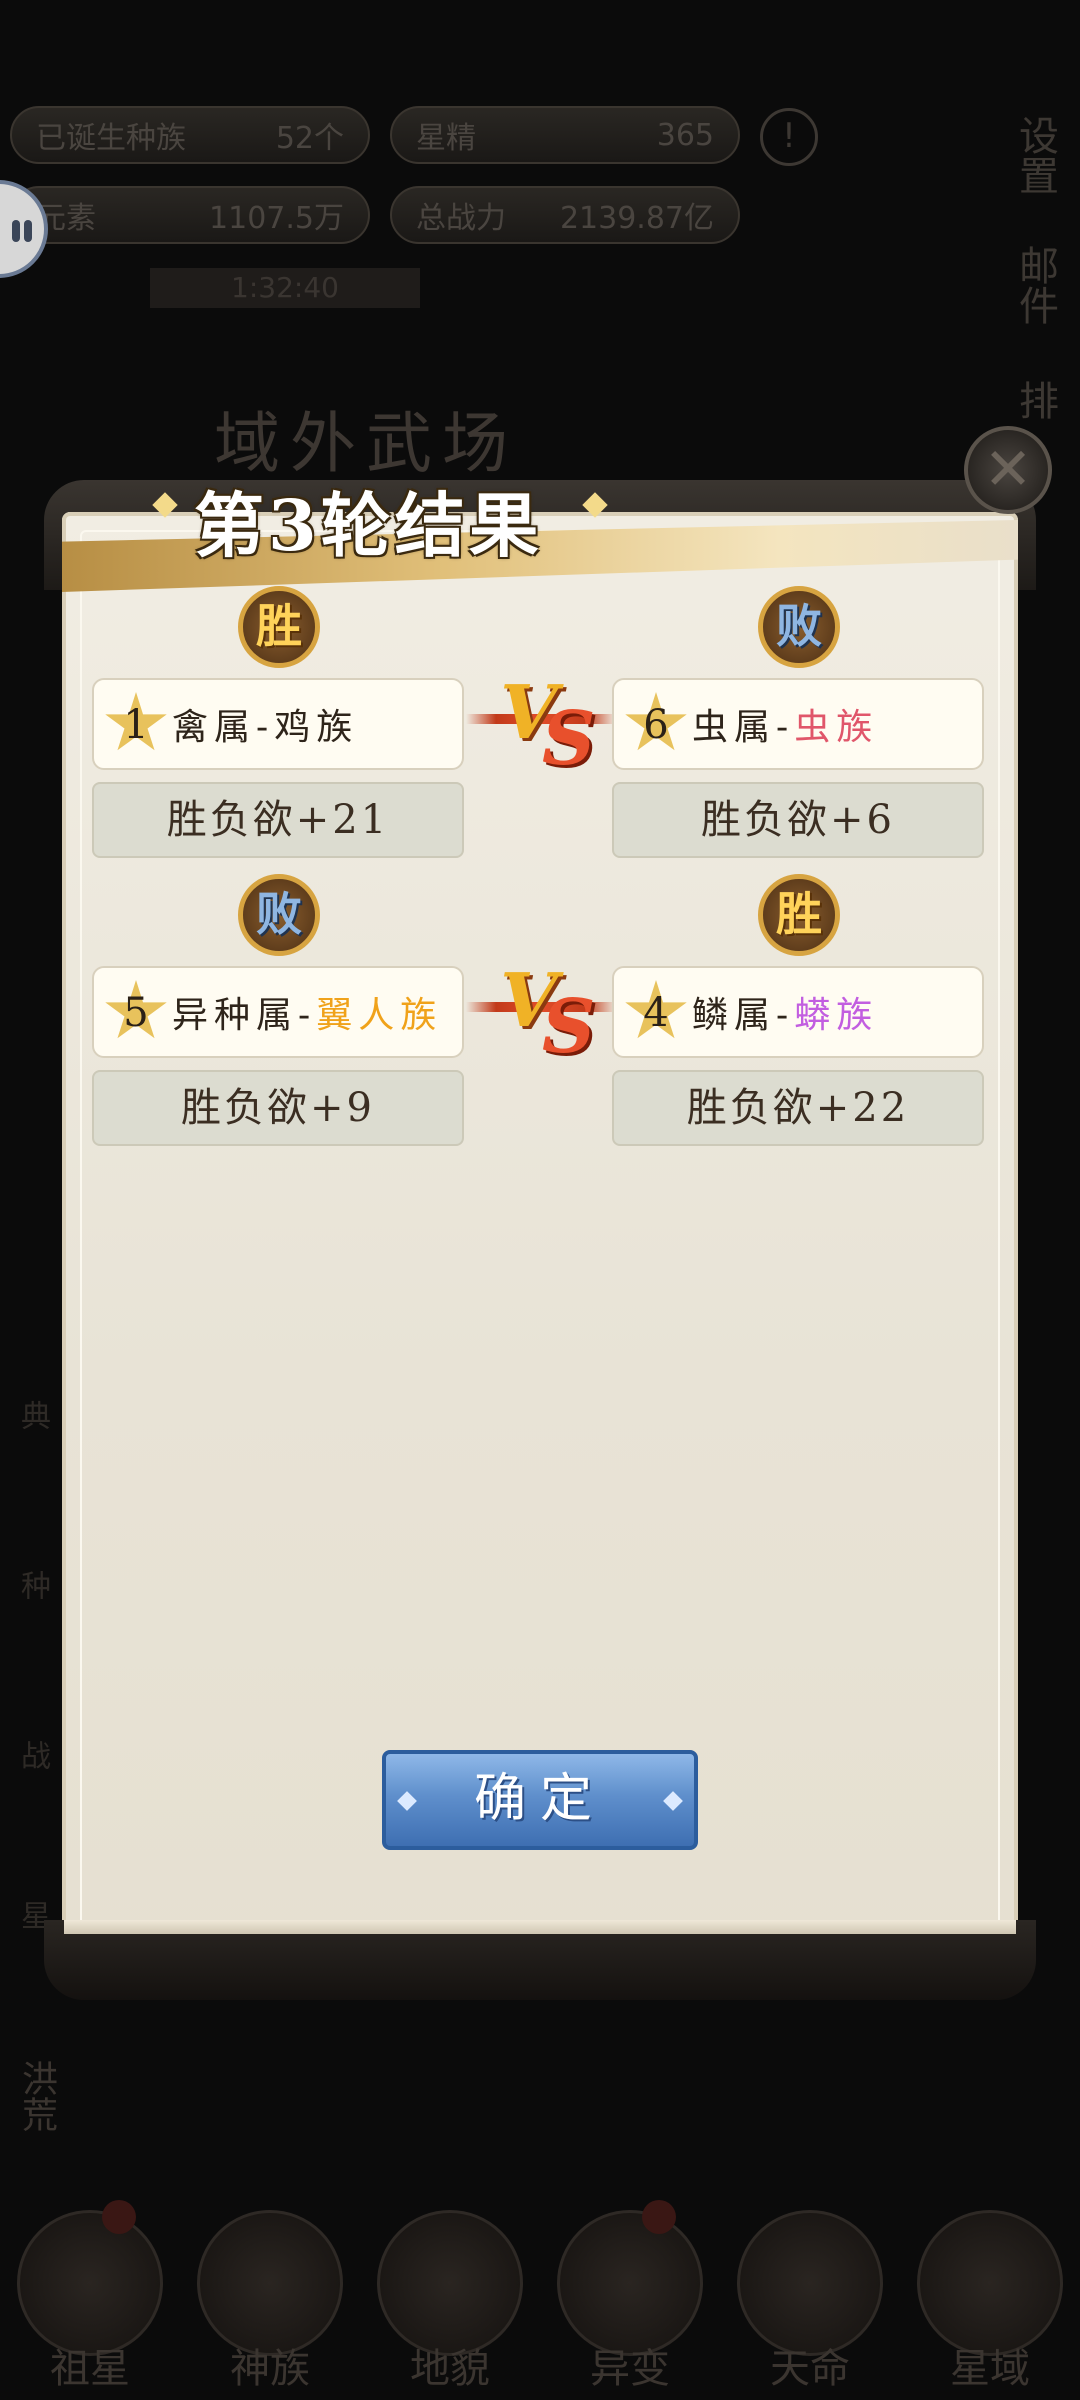 The height and width of the screenshot is (2400, 1080). I want to click on seed-number: 1, so click(136, 725).